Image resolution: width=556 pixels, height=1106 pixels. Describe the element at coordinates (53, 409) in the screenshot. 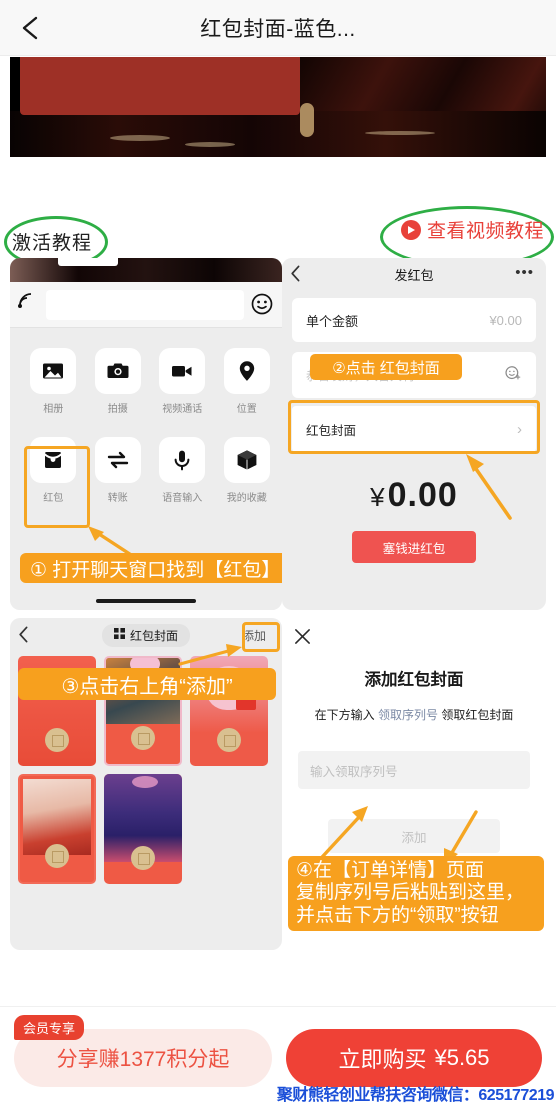

I see `chat-function-label: 相册` at that location.